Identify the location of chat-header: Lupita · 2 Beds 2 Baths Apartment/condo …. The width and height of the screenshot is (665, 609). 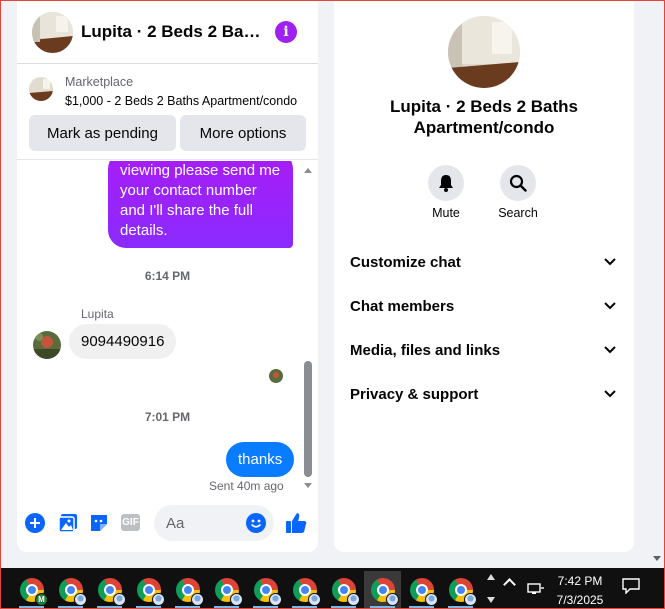
(167, 32).